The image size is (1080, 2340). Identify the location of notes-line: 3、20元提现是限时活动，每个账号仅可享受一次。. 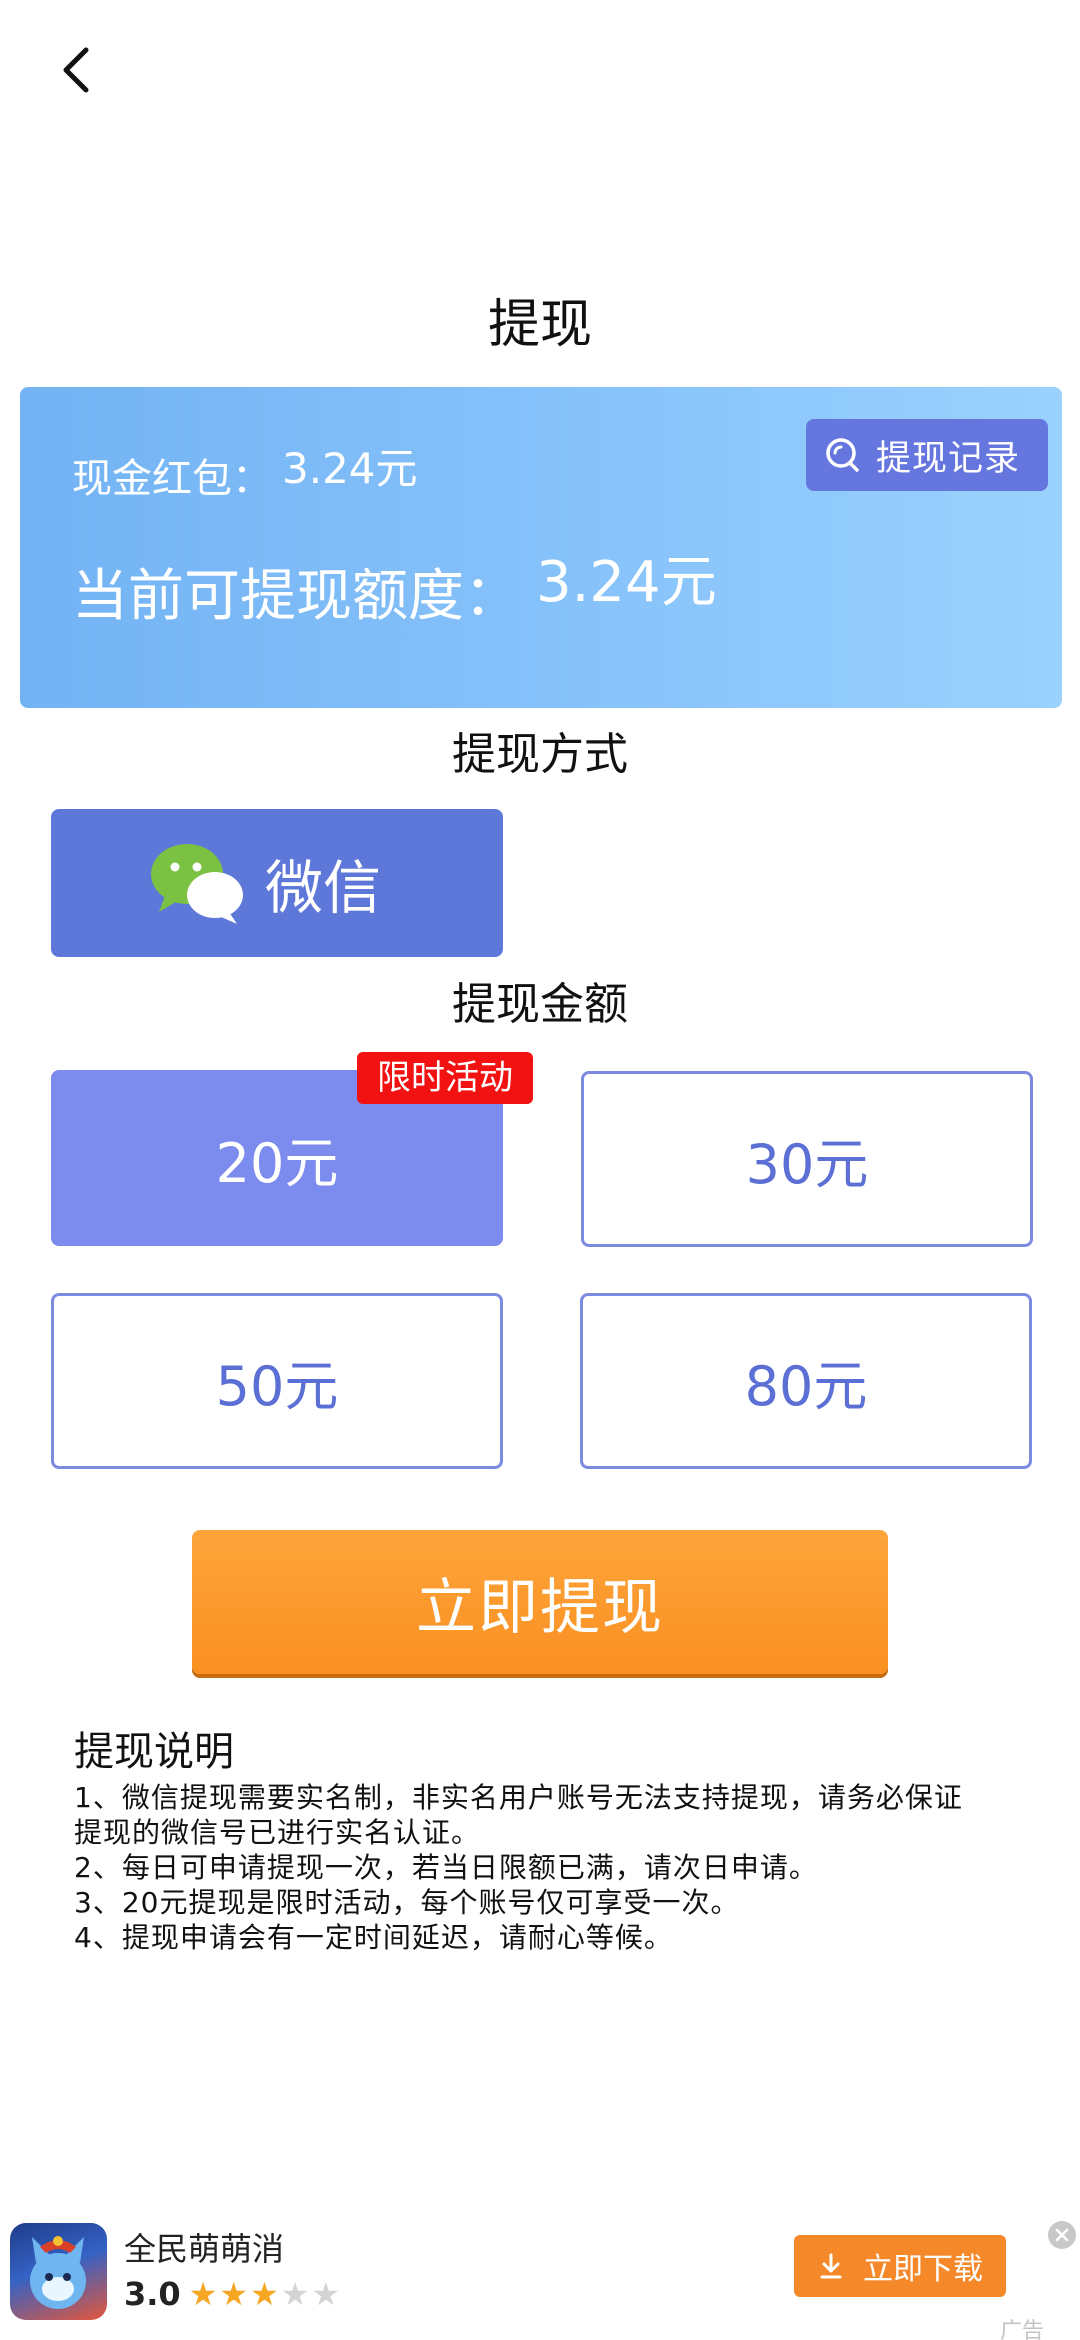
(407, 1902).